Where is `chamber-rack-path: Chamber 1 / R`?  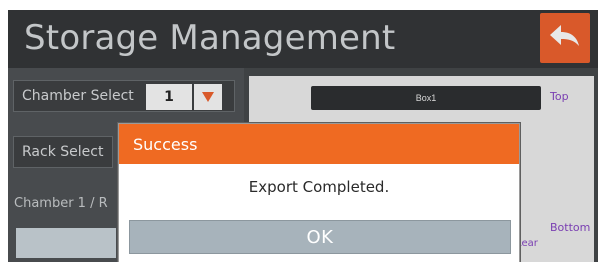 chamber-rack-path: Chamber 1 / R is located at coordinates (61, 203).